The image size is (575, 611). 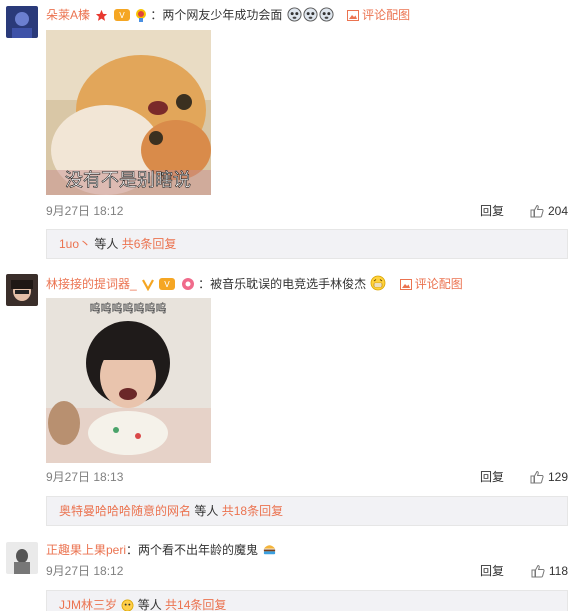 I want to click on replies-summary: JJM林三岁 等人 共14条回复, so click(x=307, y=600).